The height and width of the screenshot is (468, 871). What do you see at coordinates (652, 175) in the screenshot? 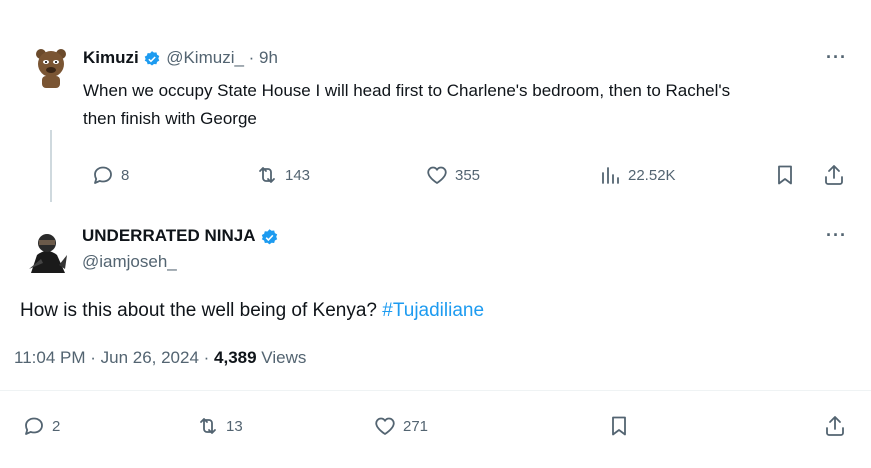
I see `view-count: 22.52K` at bounding box center [652, 175].